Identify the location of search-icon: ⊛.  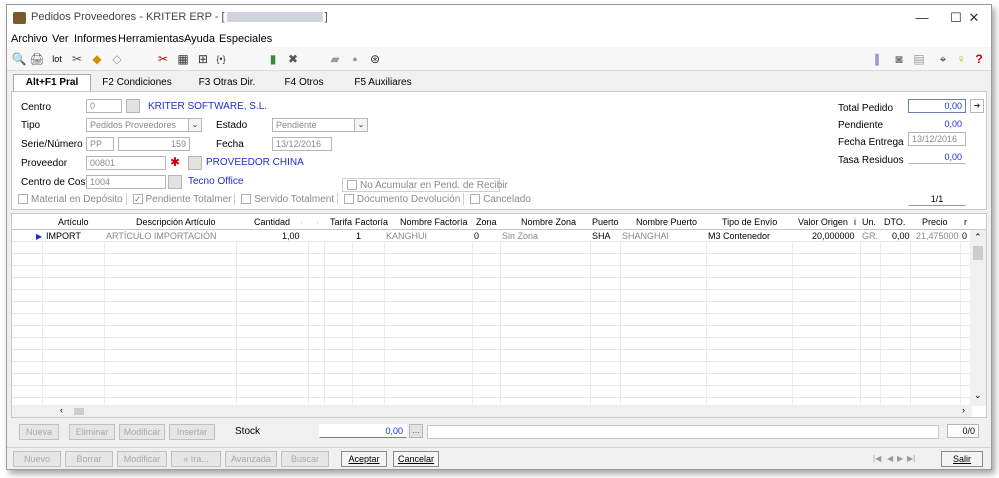
(375, 59).